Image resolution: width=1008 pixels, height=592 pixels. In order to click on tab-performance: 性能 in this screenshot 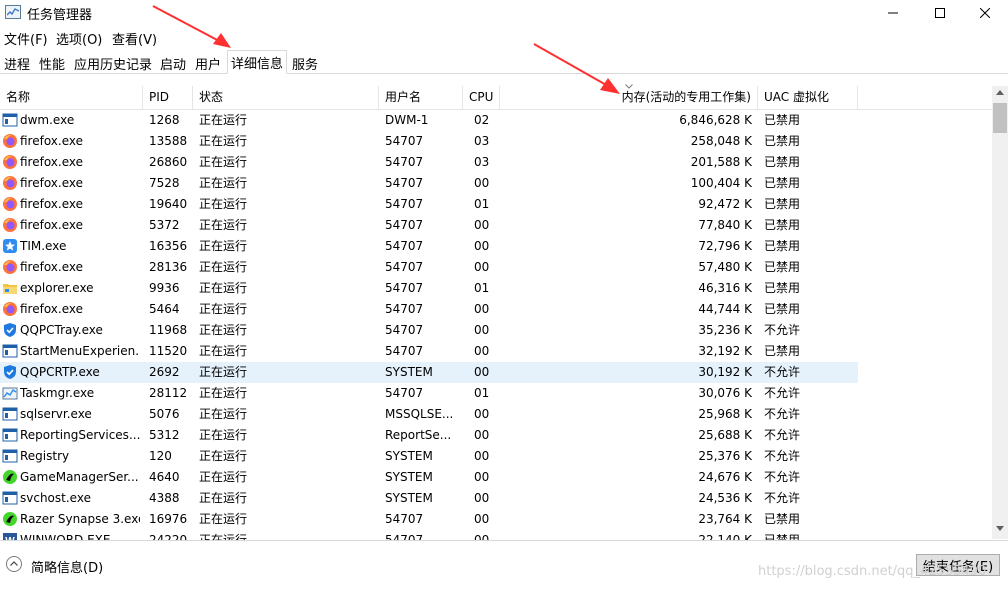, I will do `click(52, 63)`.